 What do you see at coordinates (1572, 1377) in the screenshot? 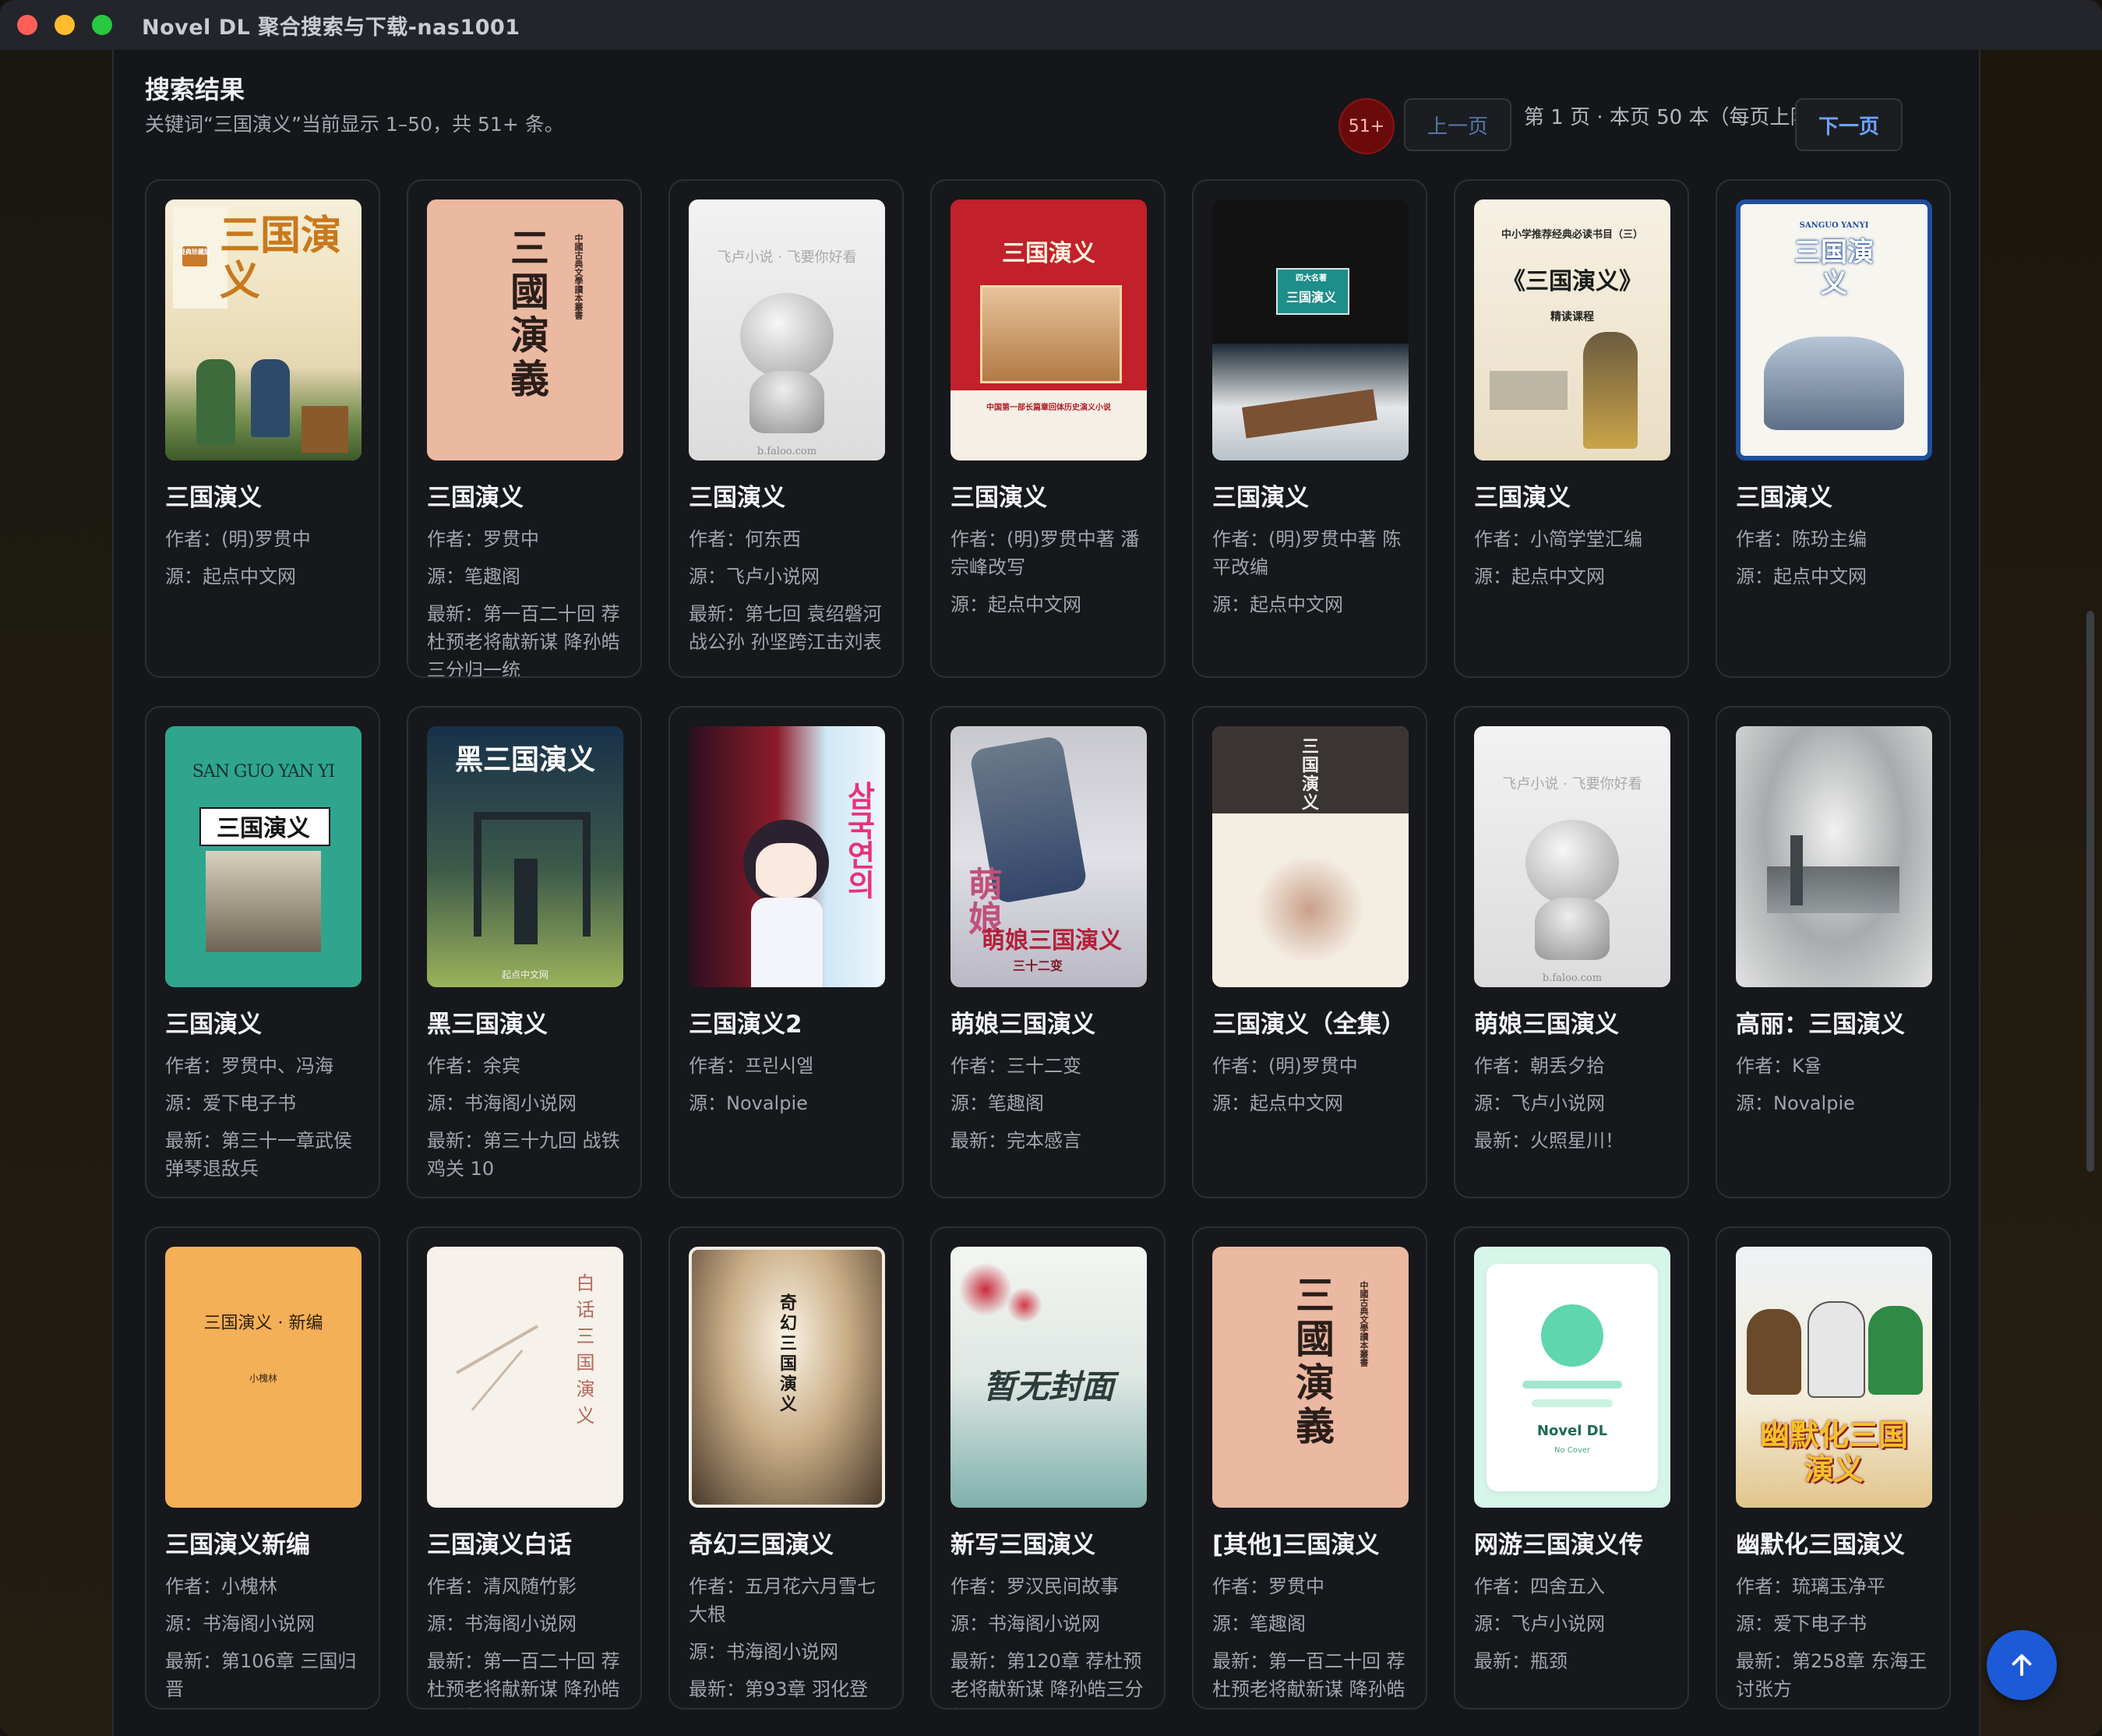
I see `book-cover: Novel DL No Cover` at bounding box center [1572, 1377].